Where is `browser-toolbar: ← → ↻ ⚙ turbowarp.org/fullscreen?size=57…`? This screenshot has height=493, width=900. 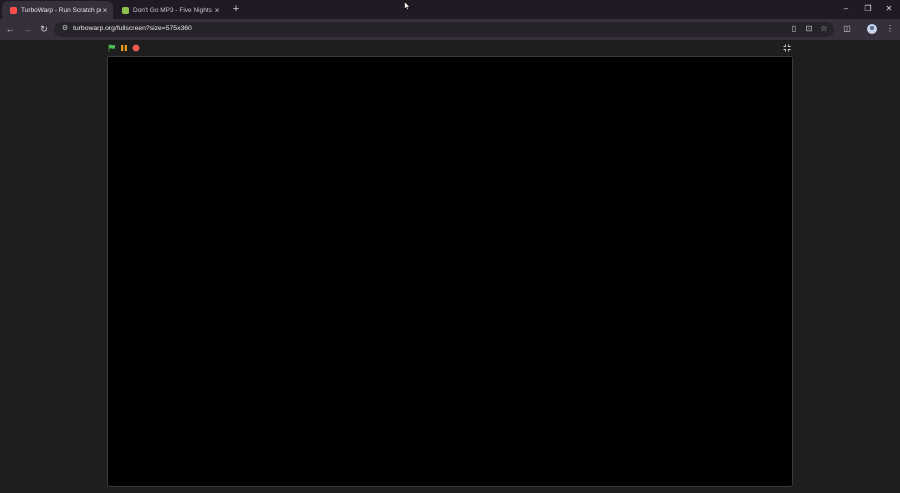
browser-toolbar: ← → ↻ ⚙ turbowarp.org/fullscreen?size=57… is located at coordinates (450, 29).